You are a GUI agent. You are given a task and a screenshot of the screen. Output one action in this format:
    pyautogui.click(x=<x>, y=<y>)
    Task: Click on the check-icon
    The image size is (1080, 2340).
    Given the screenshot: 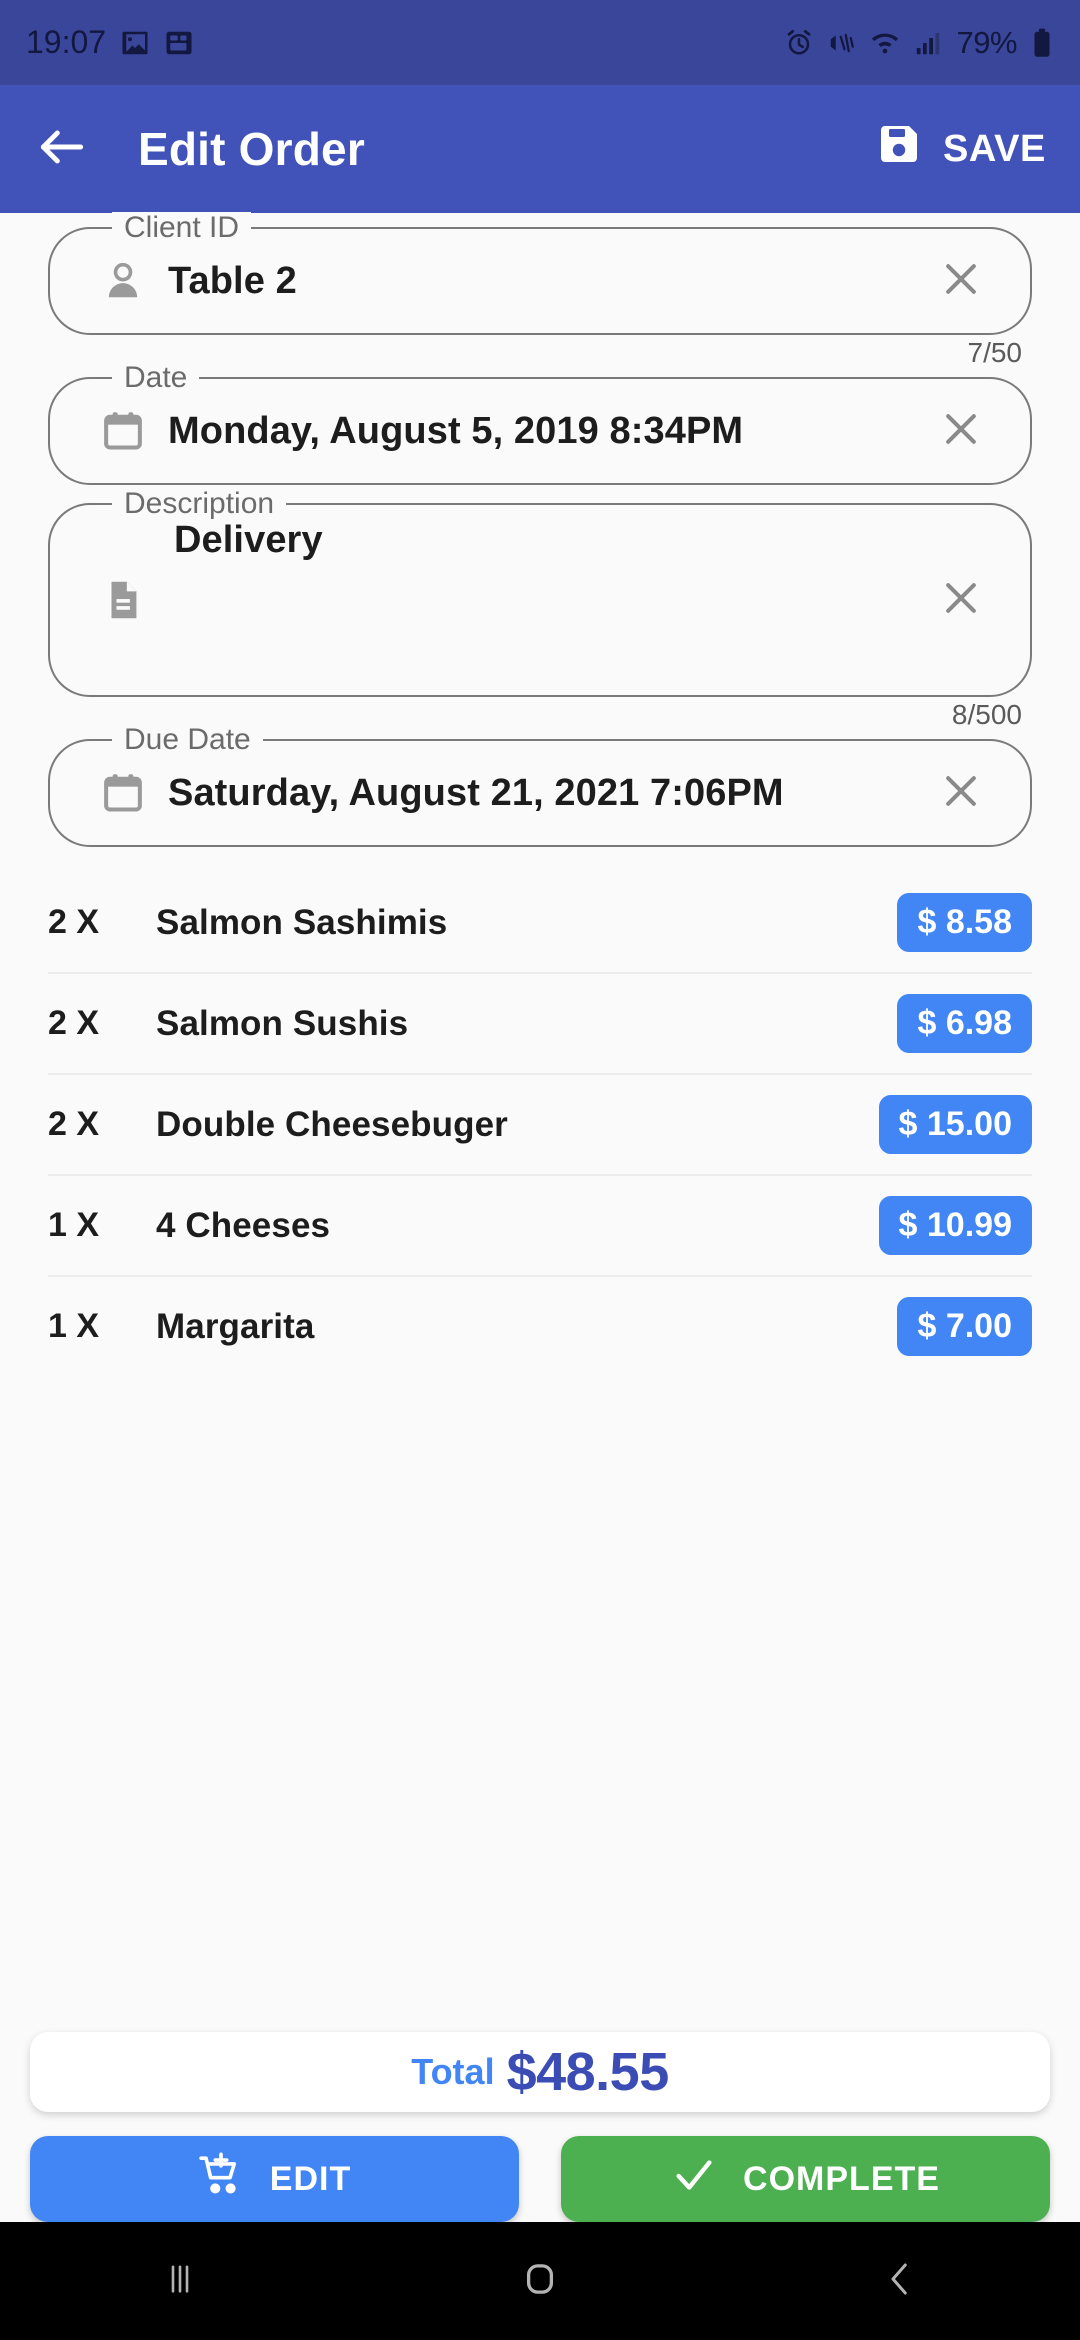 What is the action you would take?
    pyautogui.click(x=694, y=2179)
    